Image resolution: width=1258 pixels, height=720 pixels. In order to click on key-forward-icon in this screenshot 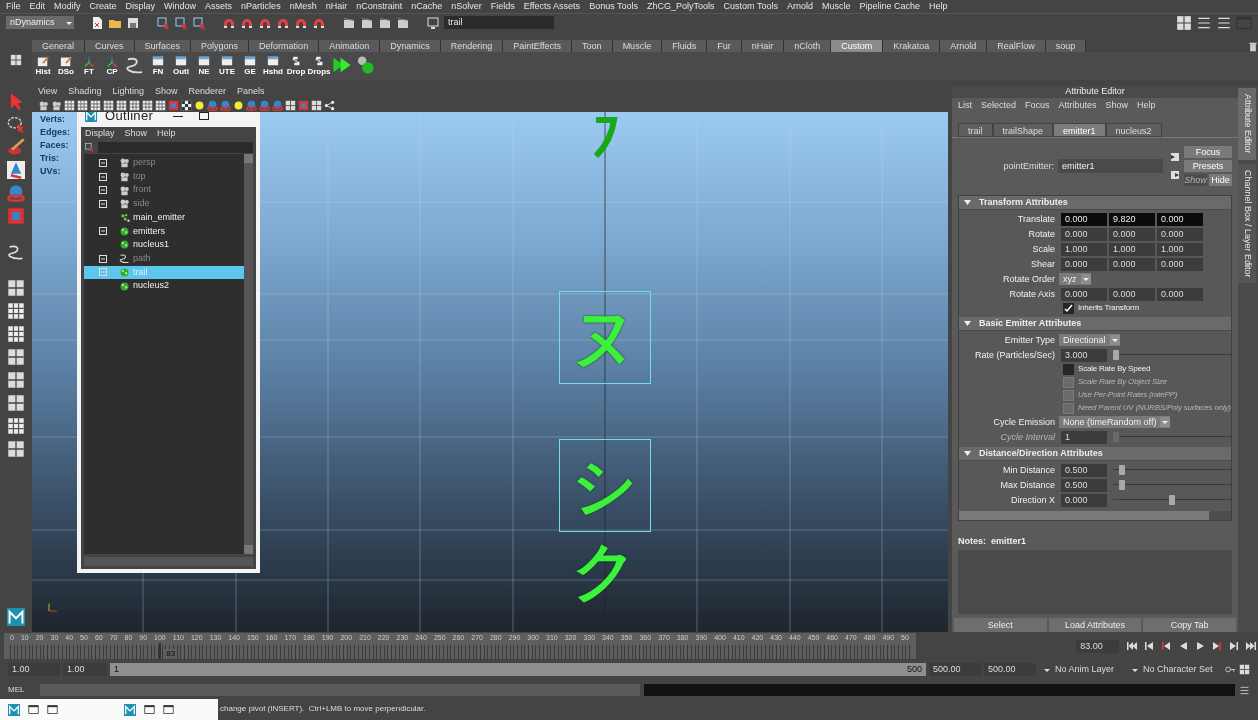, I will do `click(1217, 646)`.